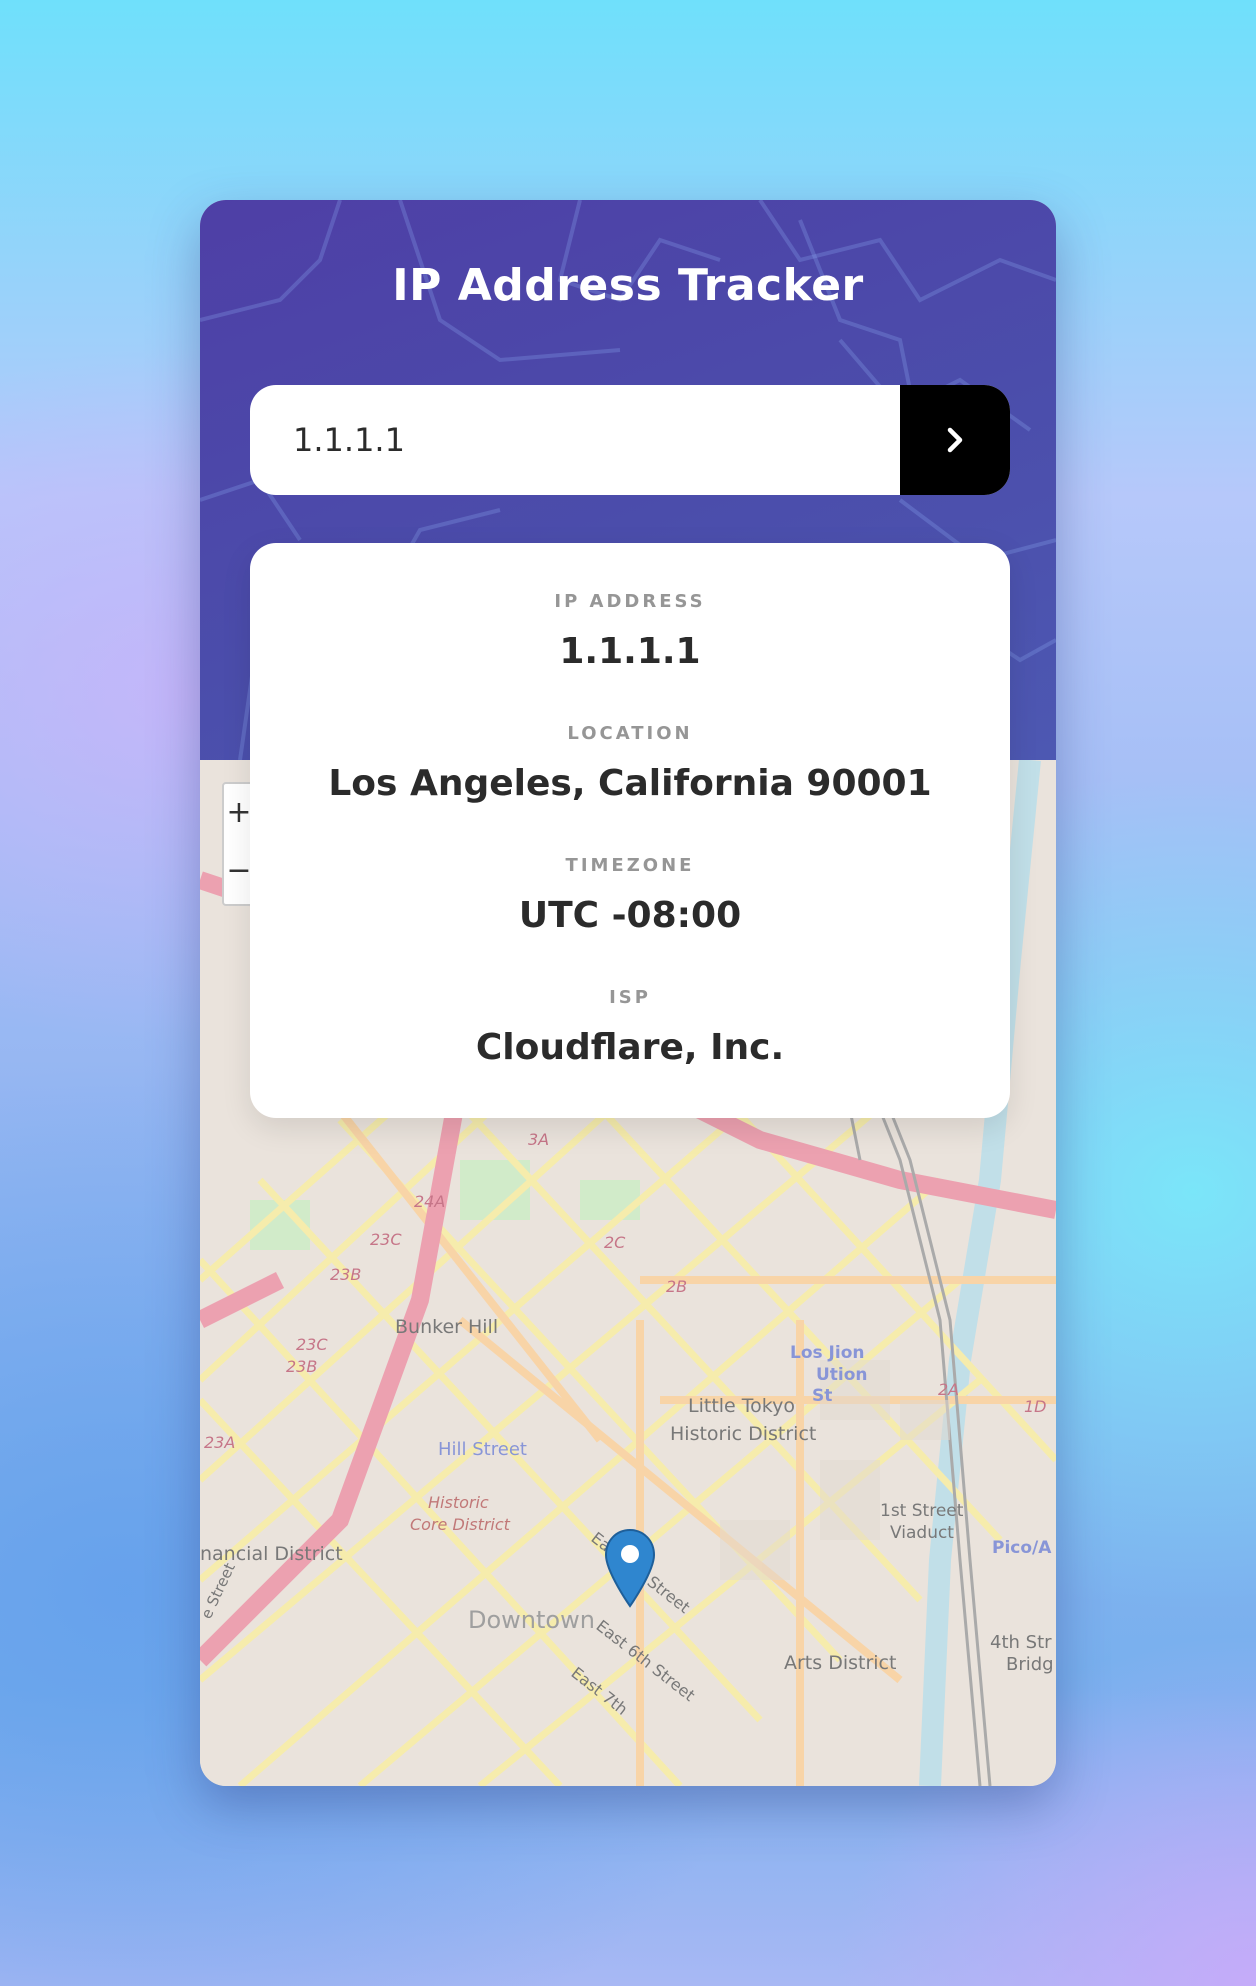  I want to click on chevron-right-icon, so click(955, 440).